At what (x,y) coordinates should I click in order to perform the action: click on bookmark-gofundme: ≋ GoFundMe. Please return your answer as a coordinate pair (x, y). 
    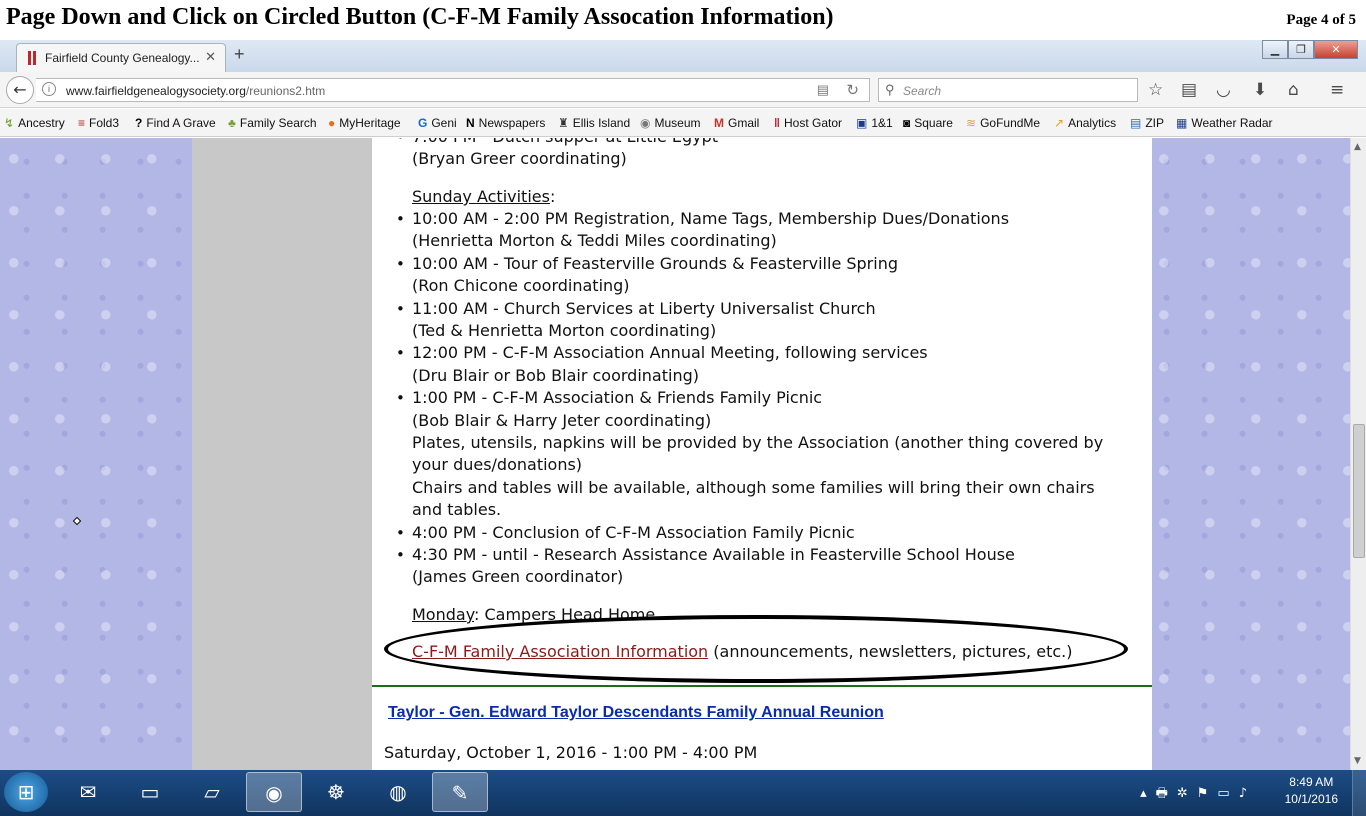
    Looking at the image, I should click on (1003, 123).